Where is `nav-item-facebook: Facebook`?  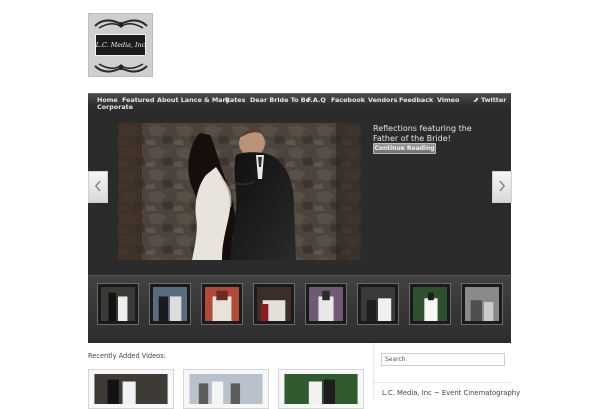
nav-item-facebook: Facebook is located at coordinates (348, 100).